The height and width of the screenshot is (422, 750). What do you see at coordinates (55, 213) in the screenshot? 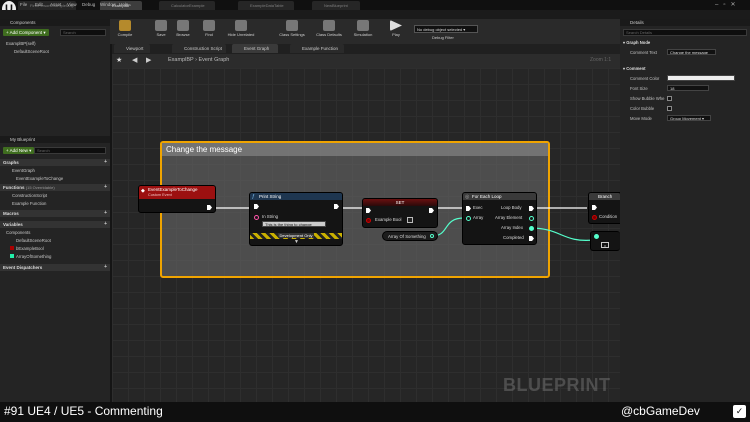
I see `section-macros: Macros +` at bounding box center [55, 213].